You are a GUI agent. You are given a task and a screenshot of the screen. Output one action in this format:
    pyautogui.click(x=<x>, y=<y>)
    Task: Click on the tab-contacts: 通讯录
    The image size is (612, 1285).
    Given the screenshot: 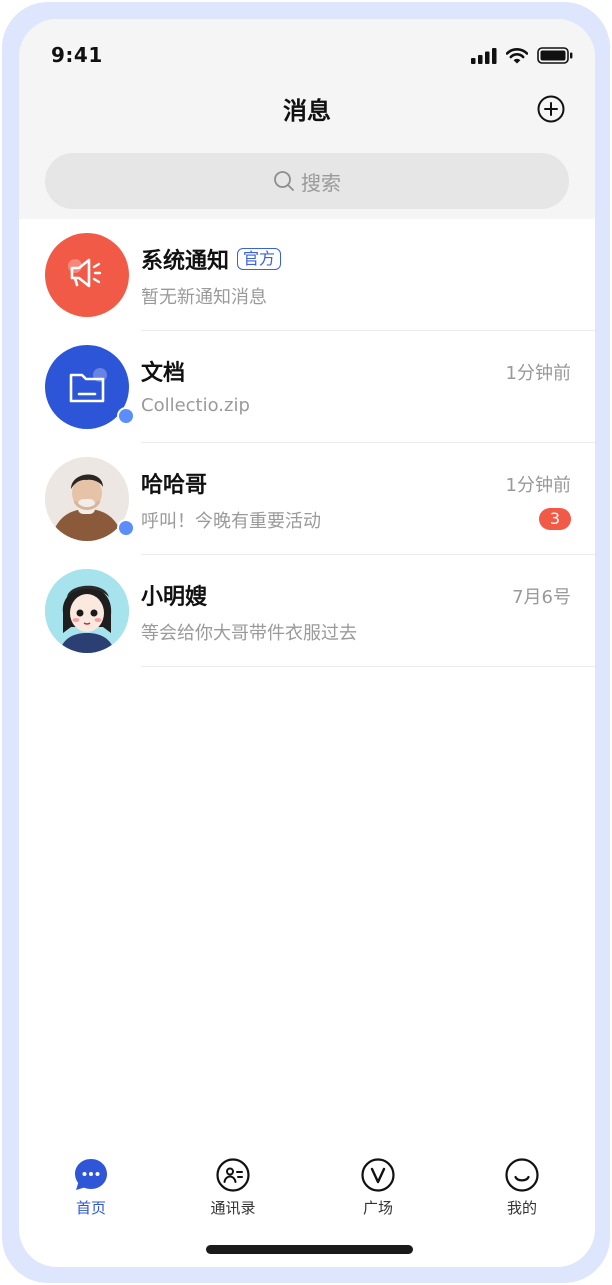 What is the action you would take?
    pyautogui.click(x=233, y=1187)
    